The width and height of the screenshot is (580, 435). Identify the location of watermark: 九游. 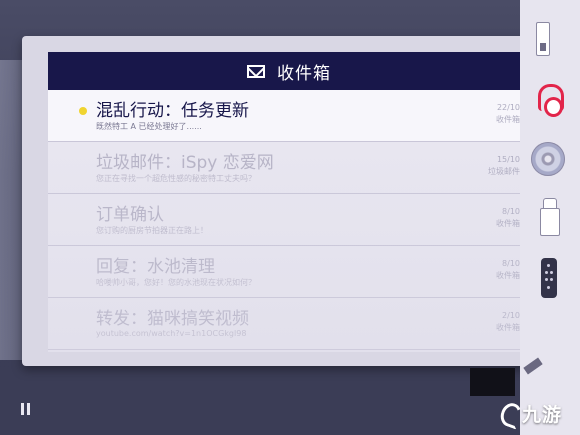
(538, 413).